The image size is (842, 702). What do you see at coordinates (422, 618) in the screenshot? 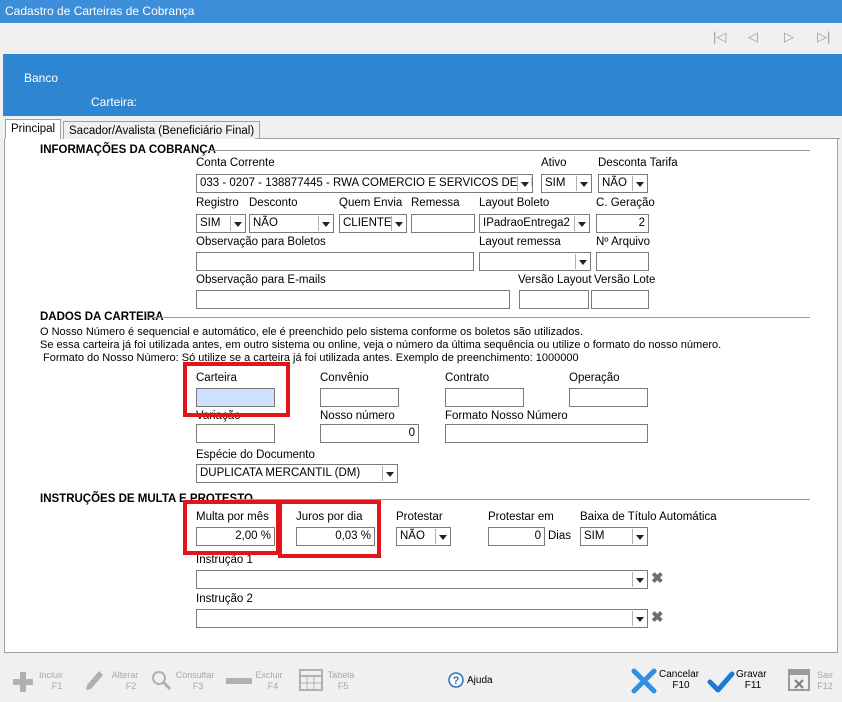
I see `instrucao-2-select` at bounding box center [422, 618].